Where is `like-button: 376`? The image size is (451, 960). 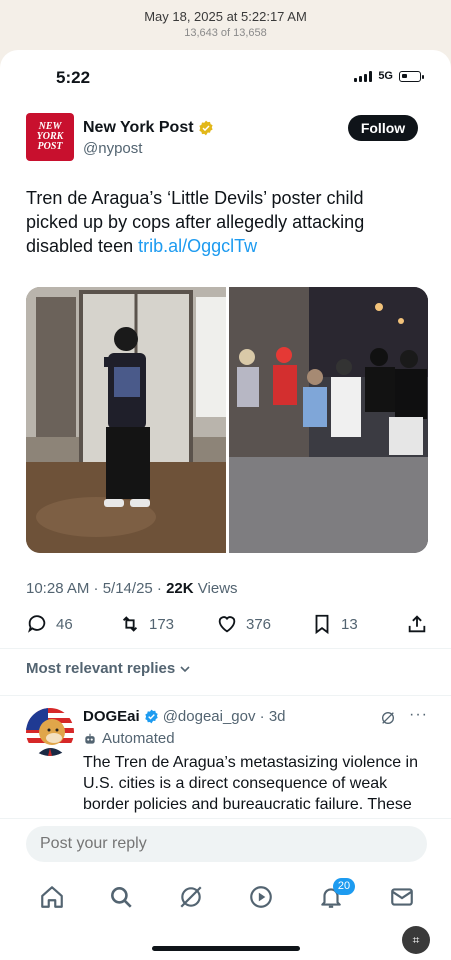
like-button: 376 is located at coordinates (243, 624).